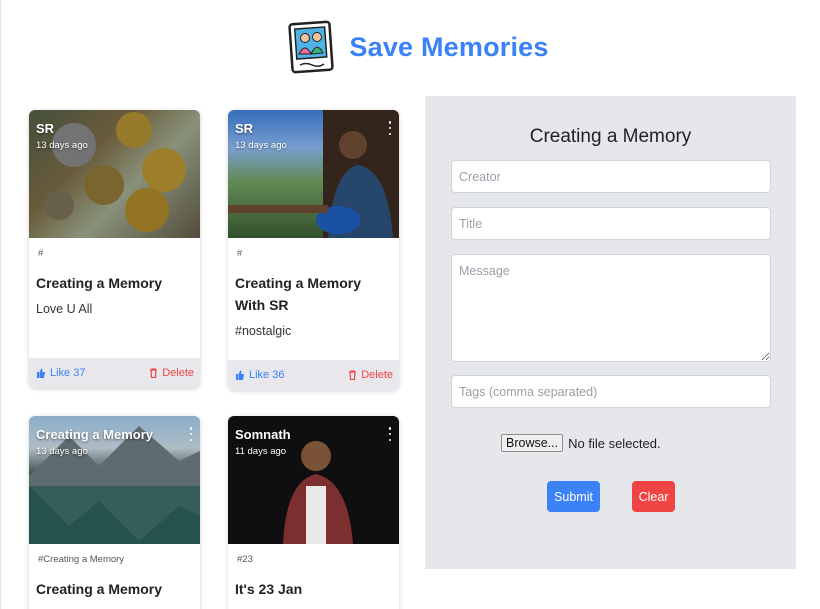 The image size is (820, 609). I want to click on card-tags: #Creating a Memory, so click(81, 559).